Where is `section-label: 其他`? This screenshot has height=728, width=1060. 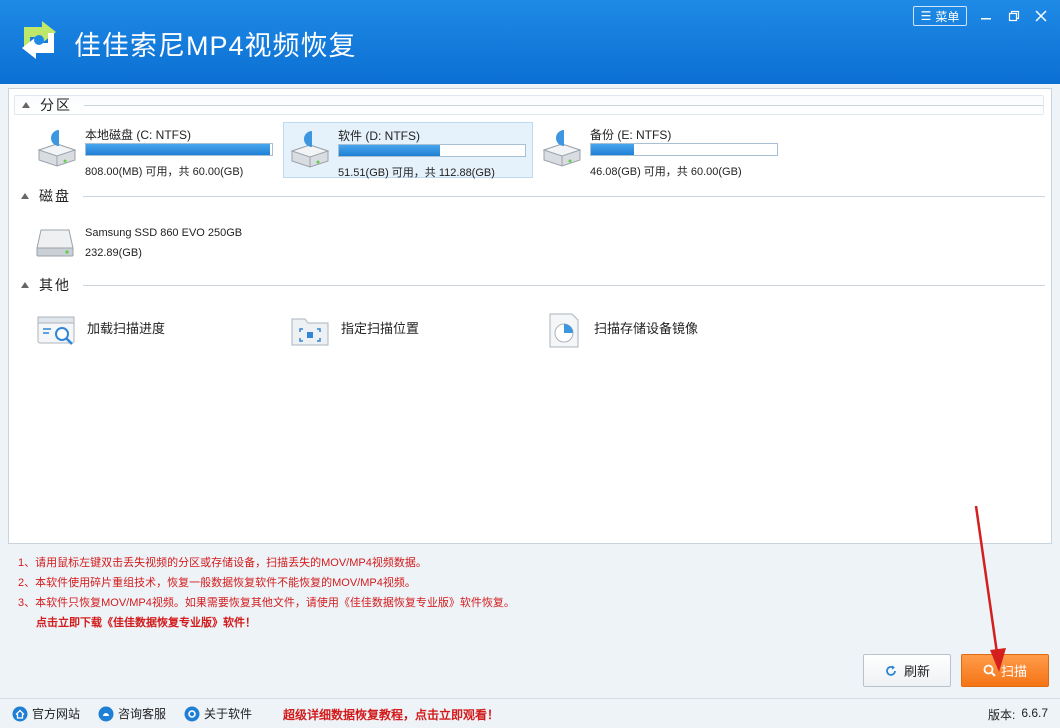
section-label: 其他 is located at coordinates (55, 285).